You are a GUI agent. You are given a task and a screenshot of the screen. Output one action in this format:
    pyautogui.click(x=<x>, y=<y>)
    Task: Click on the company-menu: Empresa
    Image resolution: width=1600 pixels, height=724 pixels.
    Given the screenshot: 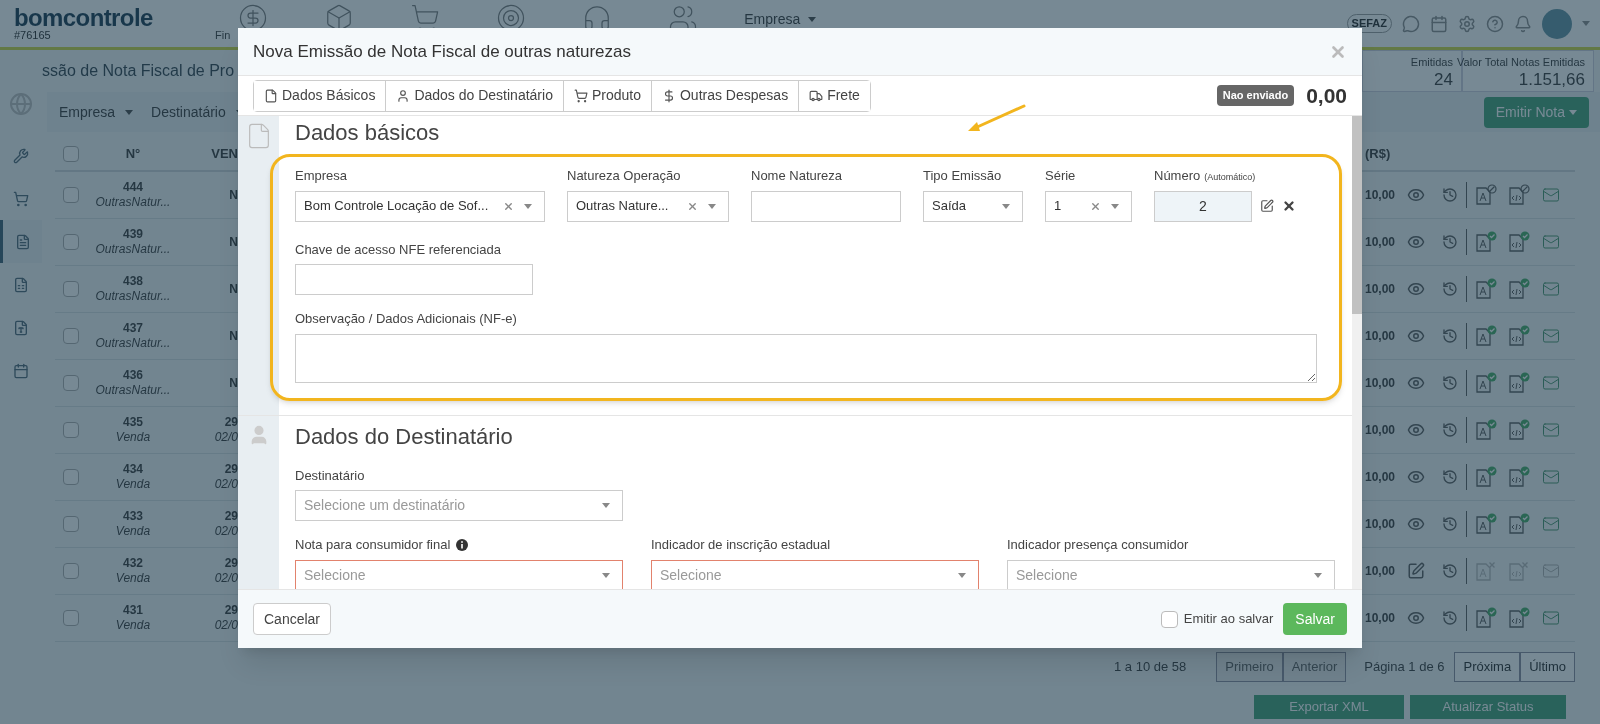 What is the action you would take?
    pyautogui.click(x=772, y=19)
    